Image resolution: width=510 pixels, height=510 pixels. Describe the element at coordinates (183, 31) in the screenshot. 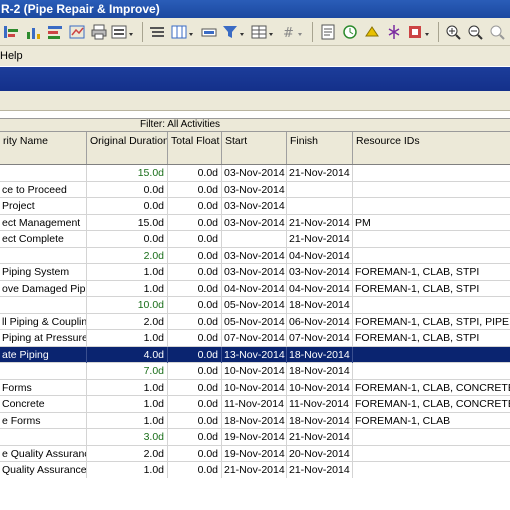

I see `columns-icon` at that location.